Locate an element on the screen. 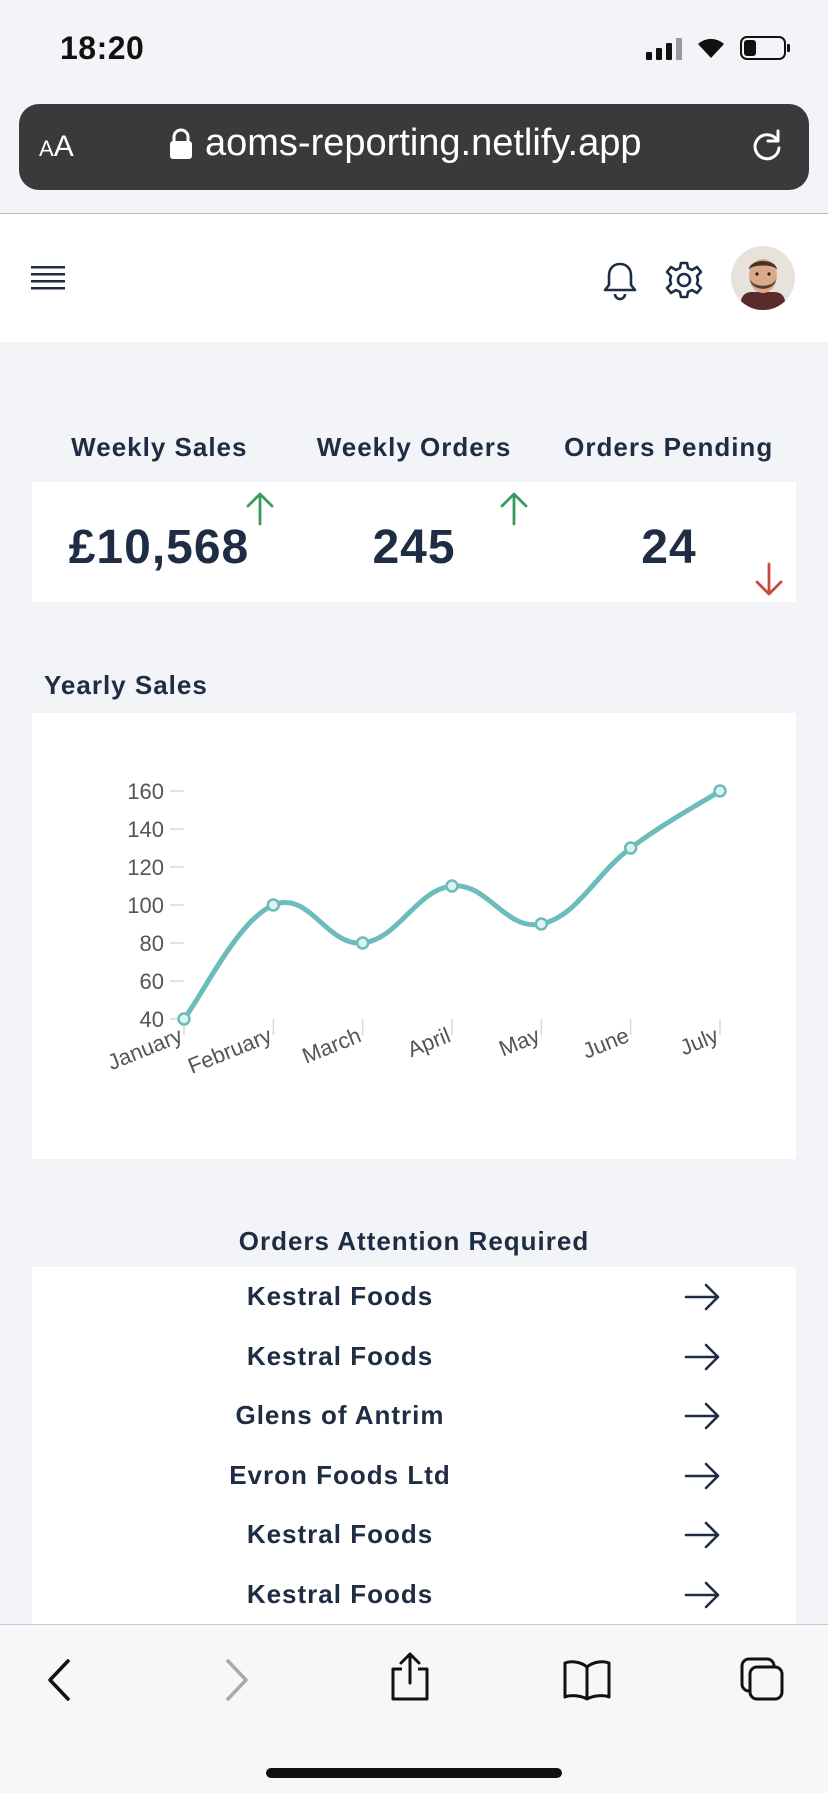 This screenshot has height=1793, width=828. status-icons is located at coordinates (719, 48).